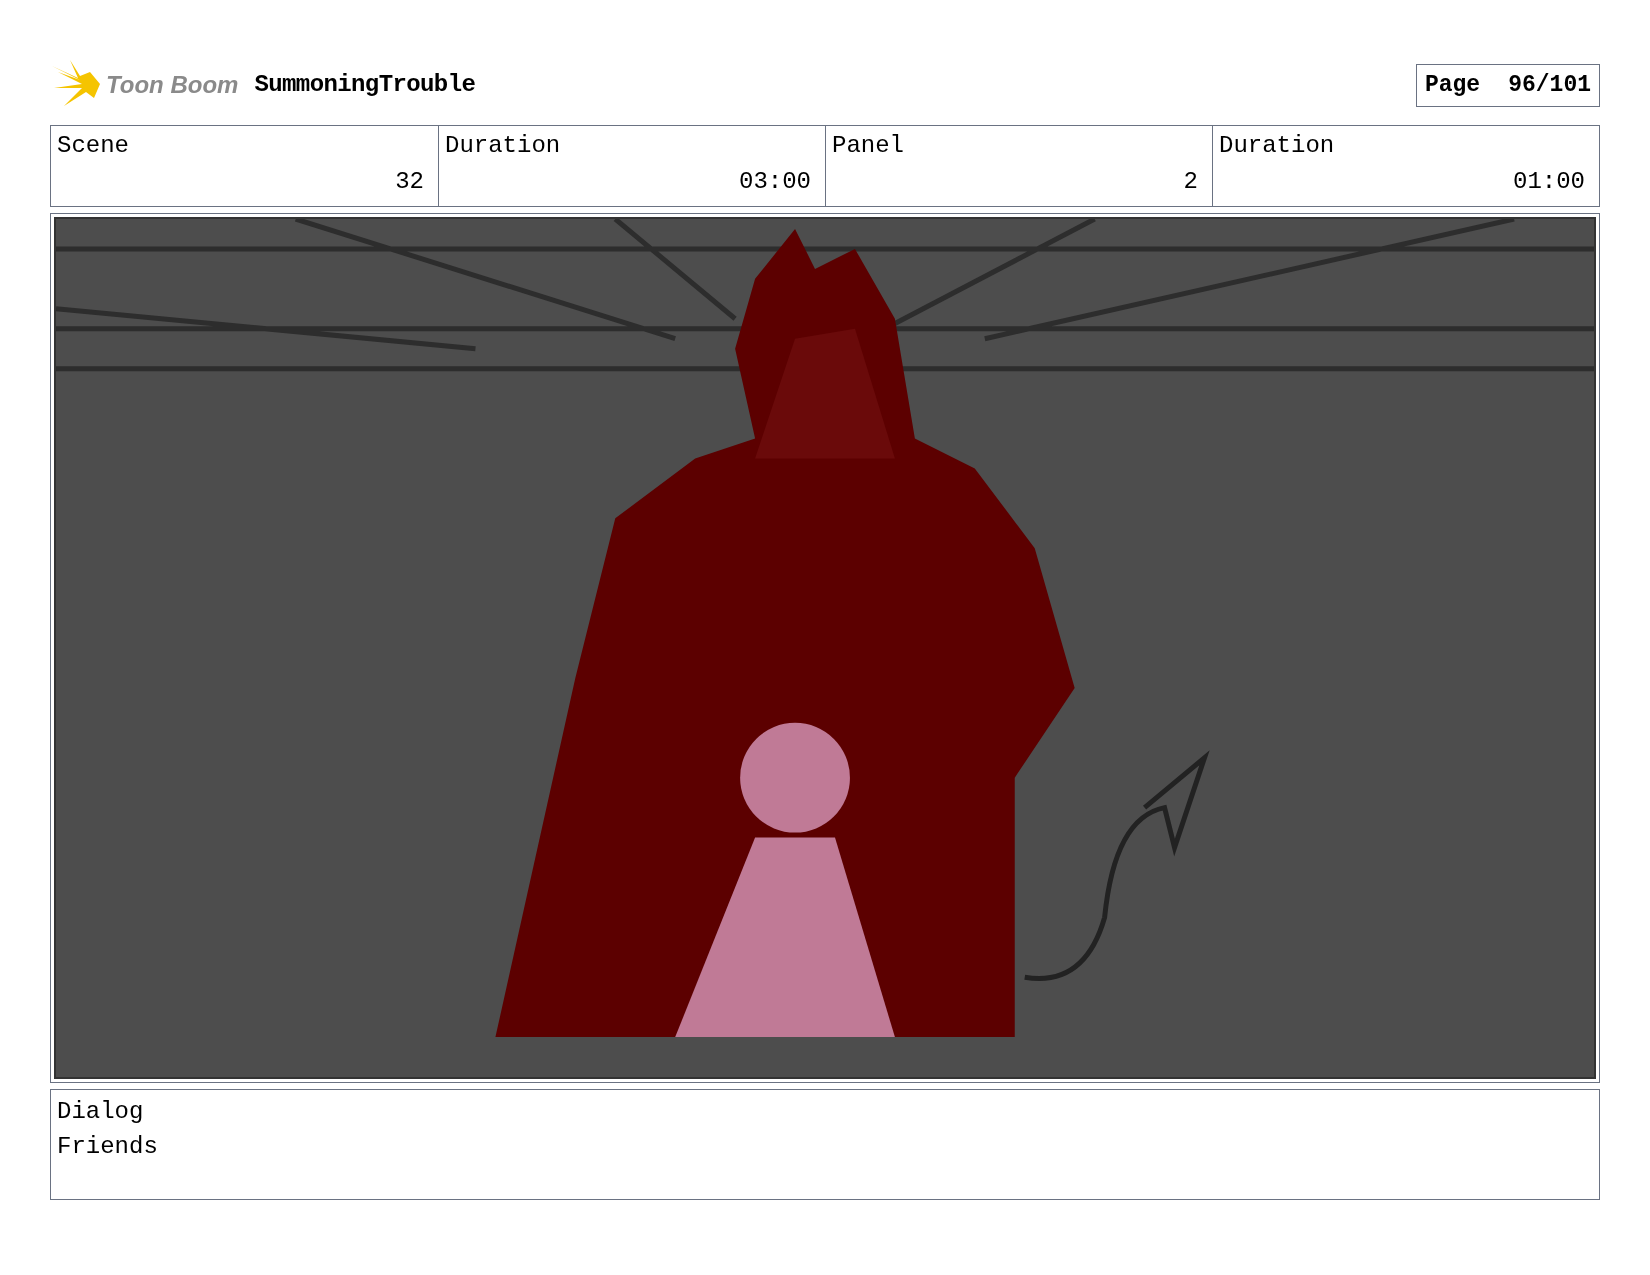 Image resolution: width=1650 pixels, height=1275 pixels. I want to click on dialog-label: Dialog, so click(101, 1112).